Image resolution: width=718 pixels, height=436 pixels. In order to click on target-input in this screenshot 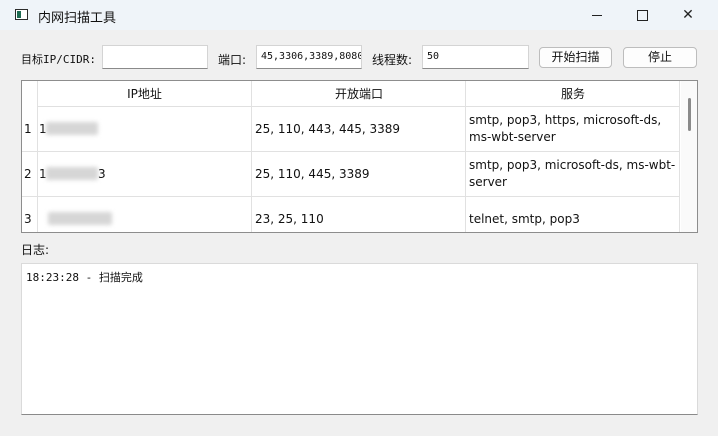, I will do `click(155, 57)`.